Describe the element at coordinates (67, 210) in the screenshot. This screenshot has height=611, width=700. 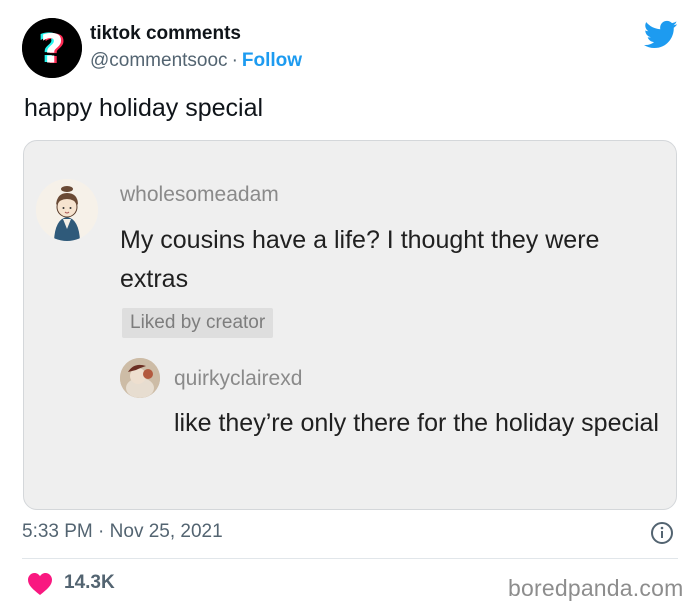
I see `commenter-avatar` at that location.